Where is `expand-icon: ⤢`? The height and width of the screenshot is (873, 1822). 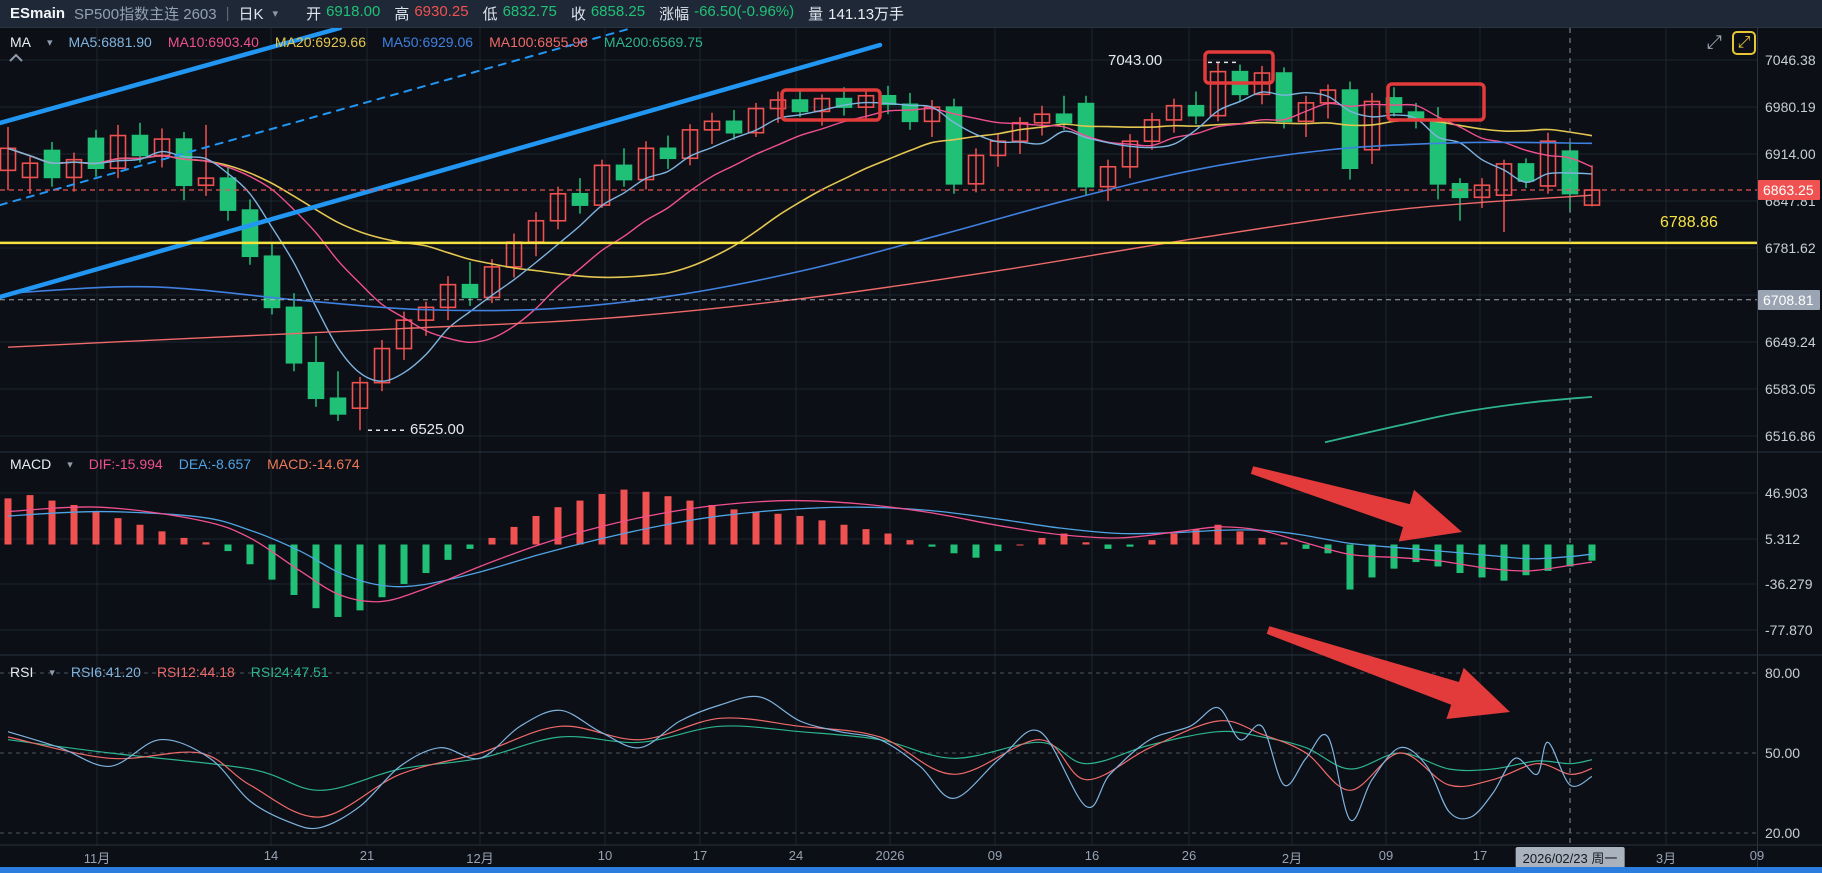 expand-icon: ⤢ is located at coordinates (1714, 43).